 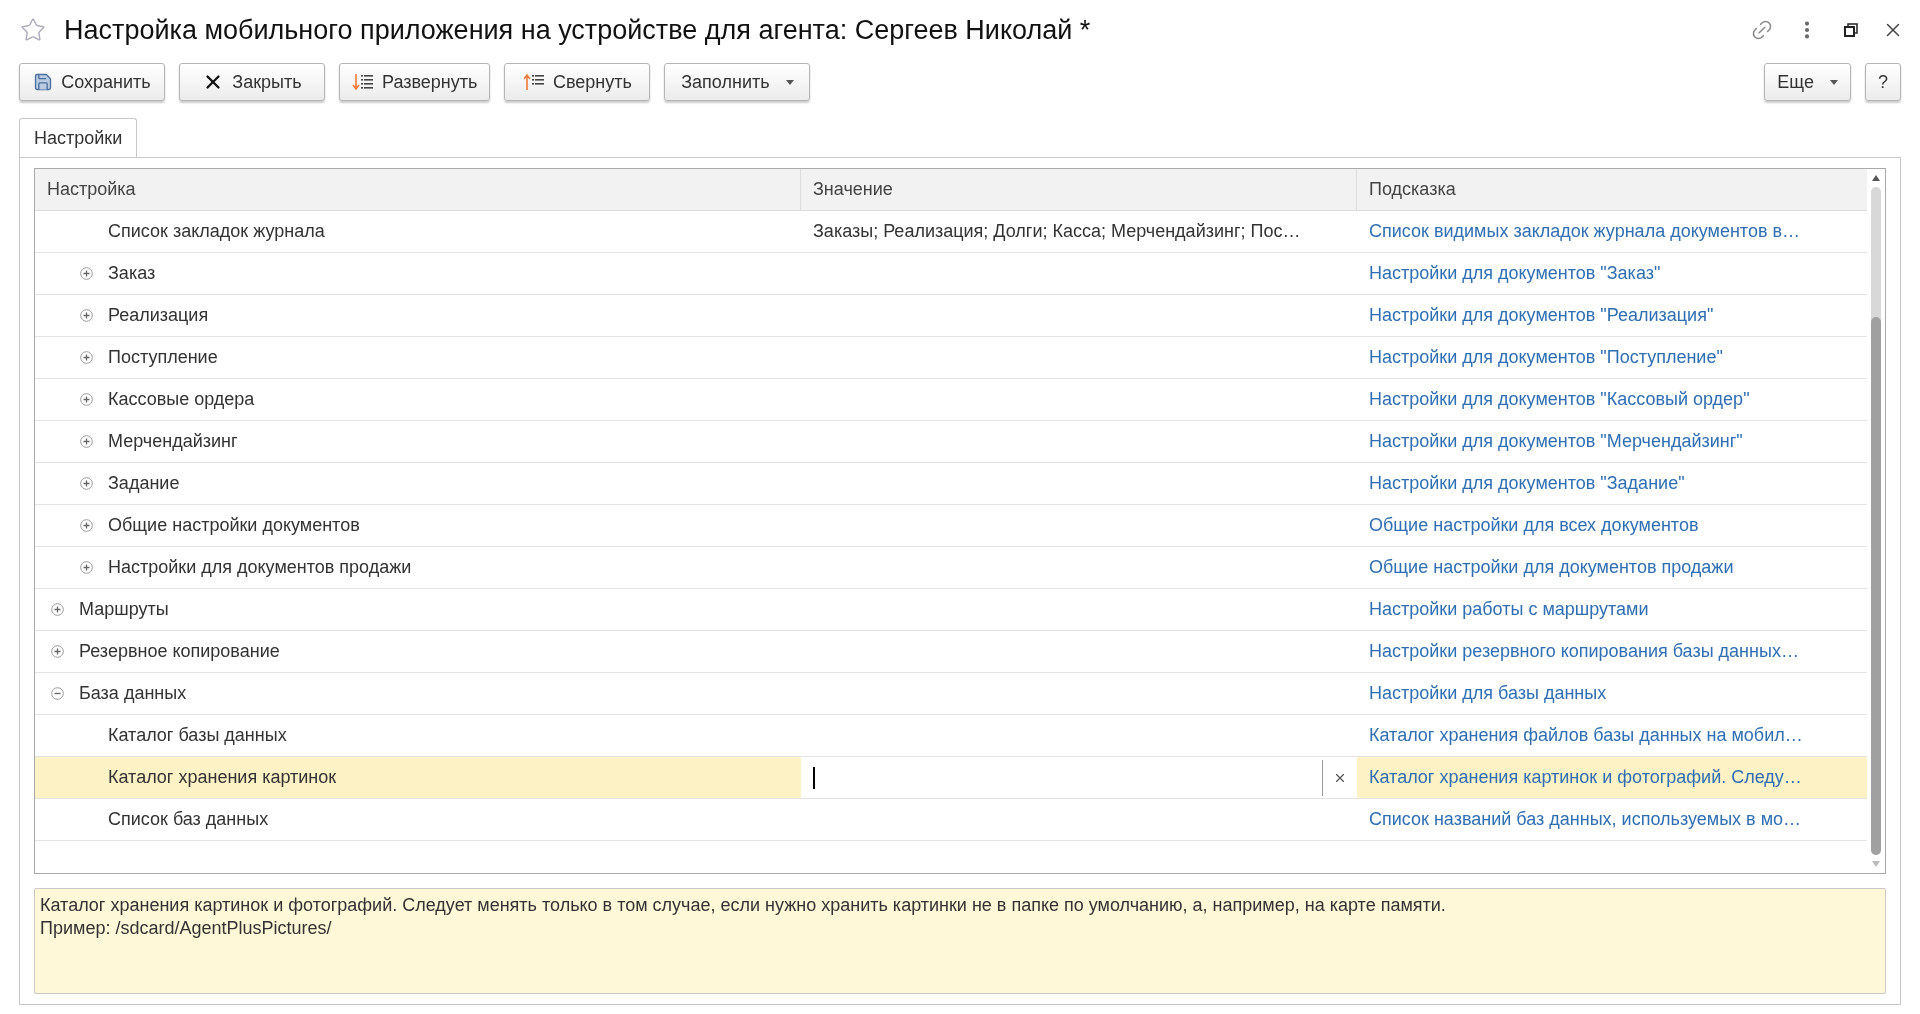 What do you see at coordinates (260, 567) in the screenshot?
I see `setting-name: Настройки для документов продажи` at bounding box center [260, 567].